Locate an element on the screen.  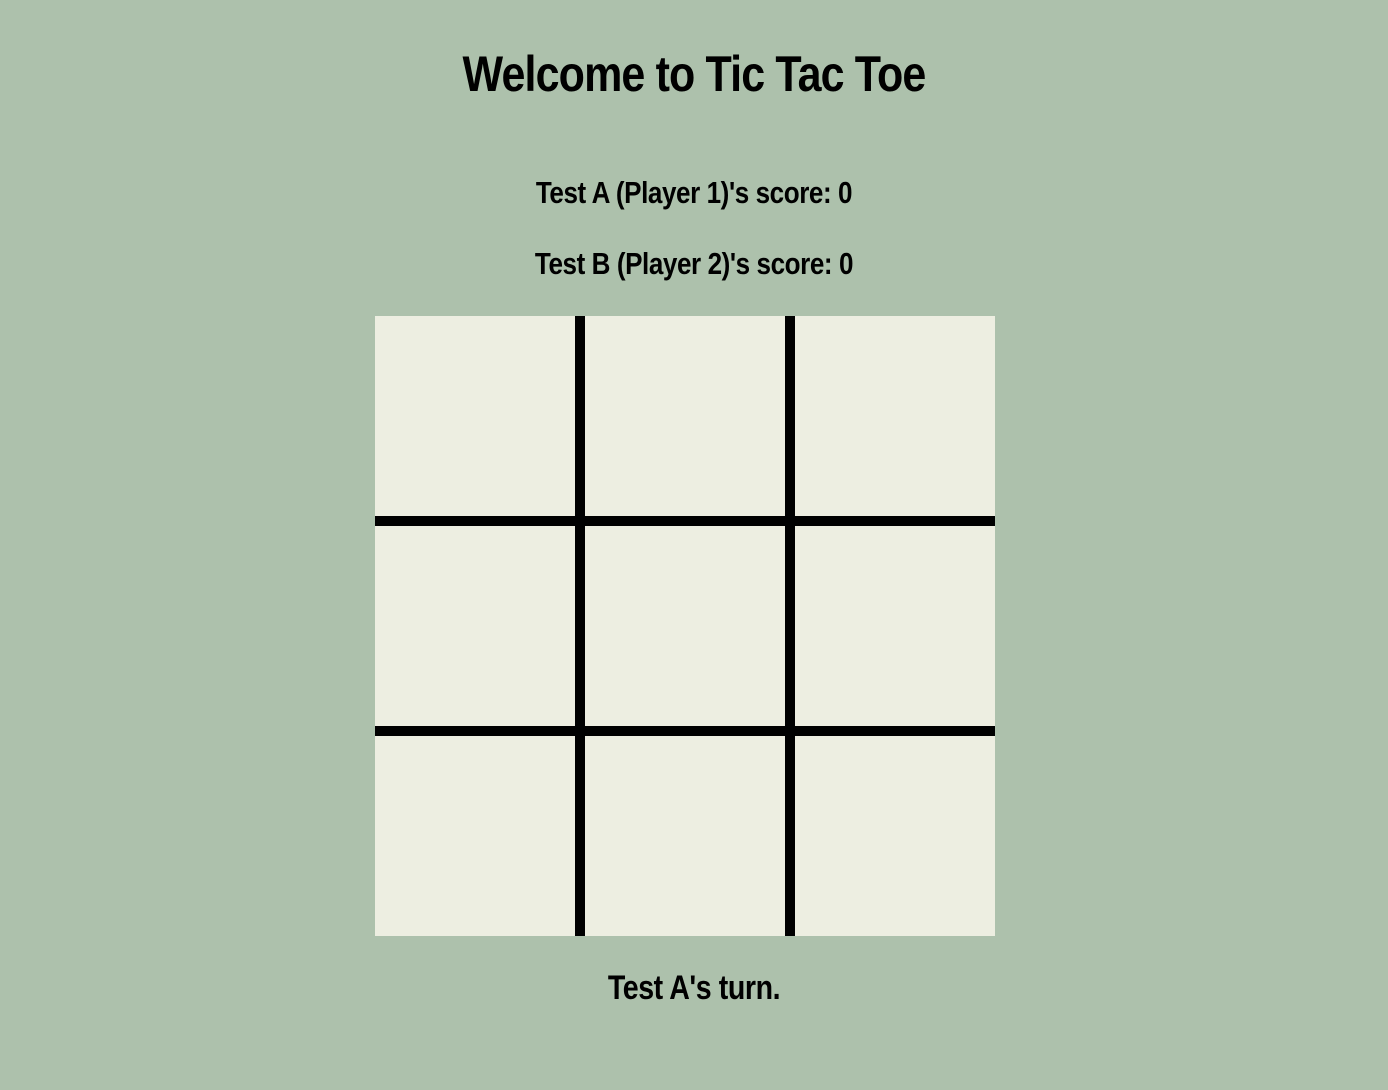
player2-score: Test B (Player 2)'s score: 0 is located at coordinates (694, 263).